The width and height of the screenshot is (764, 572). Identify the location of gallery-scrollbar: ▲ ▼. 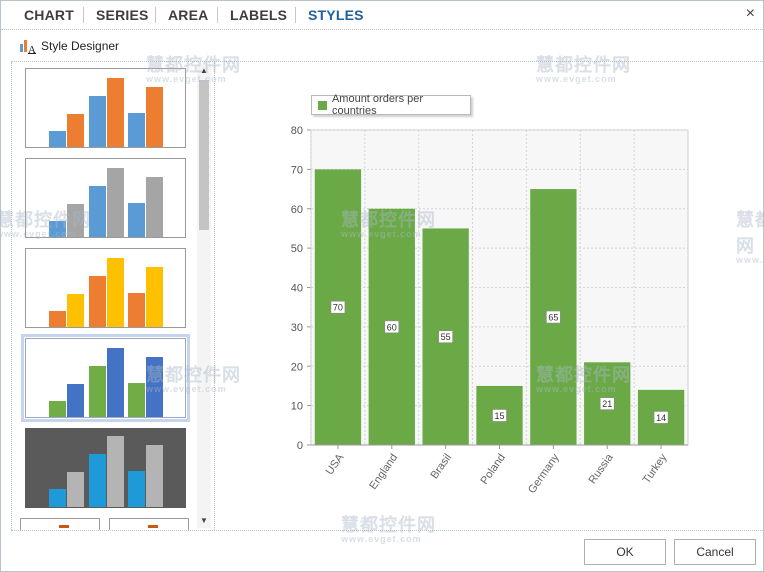
(204, 296).